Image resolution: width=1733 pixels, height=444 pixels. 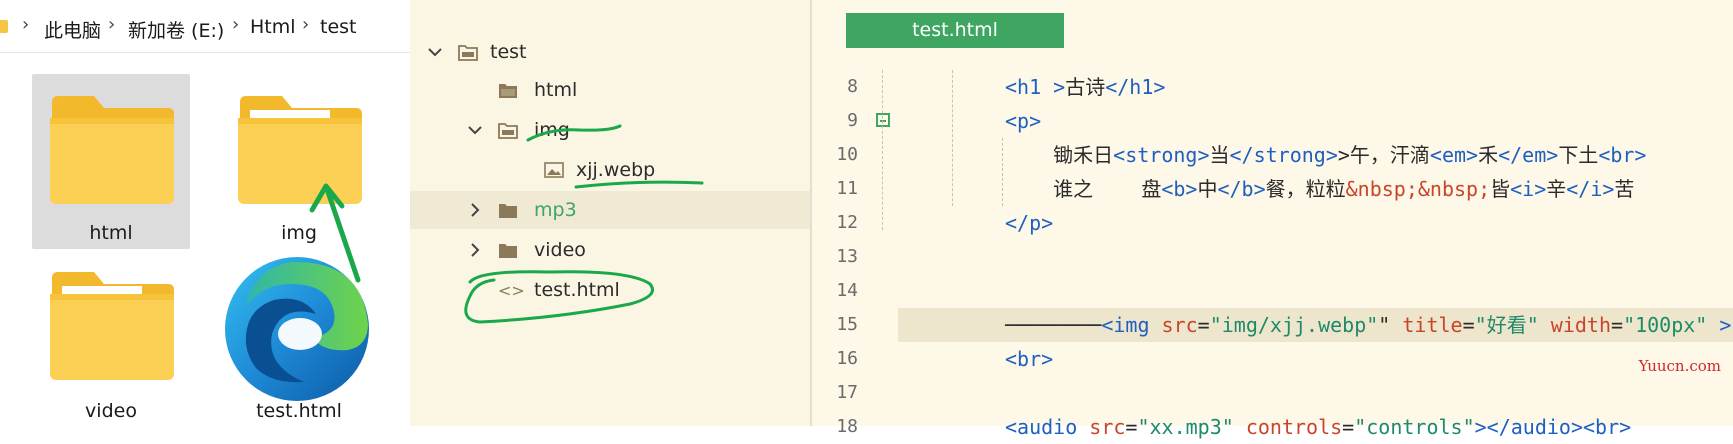 What do you see at coordinates (1283, 155) in the screenshot?
I see `code-token: </strong>` at bounding box center [1283, 155].